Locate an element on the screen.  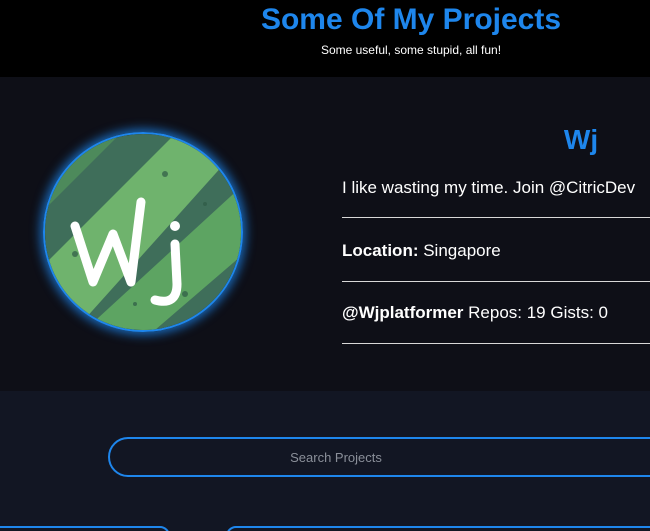
page-title: Some Of My Projects is located at coordinates (411, 19).